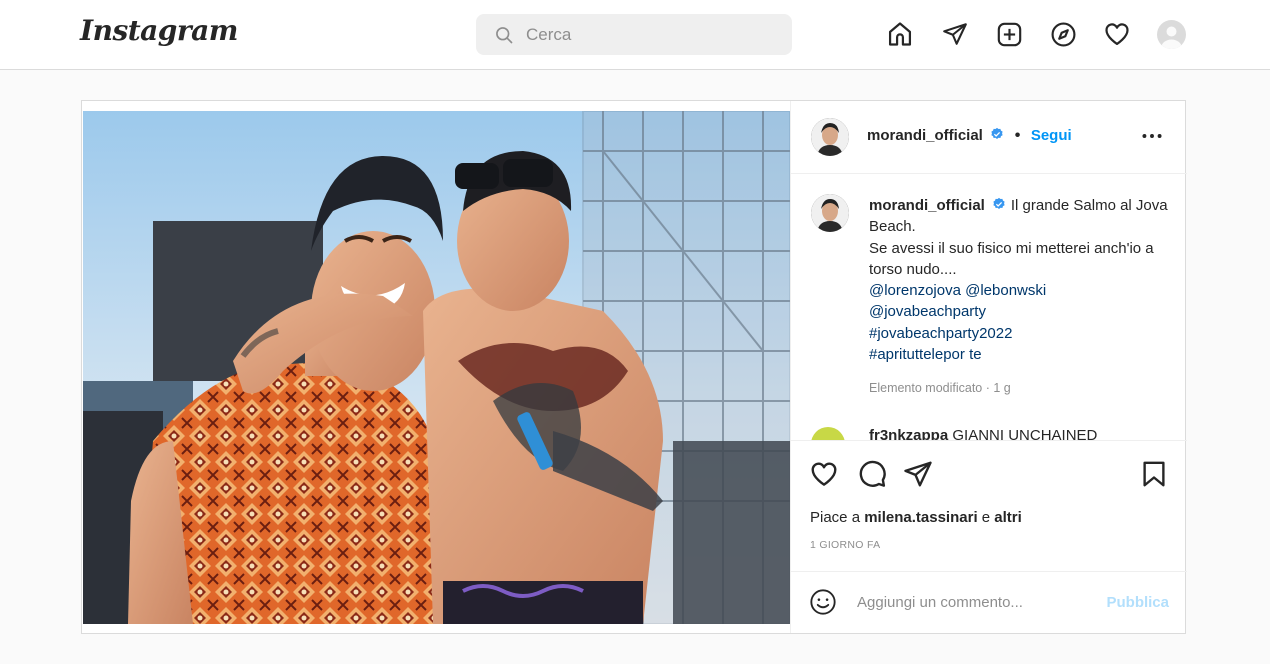 This screenshot has height=664, width=1270. I want to click on author-avatar, so click(830, 137).